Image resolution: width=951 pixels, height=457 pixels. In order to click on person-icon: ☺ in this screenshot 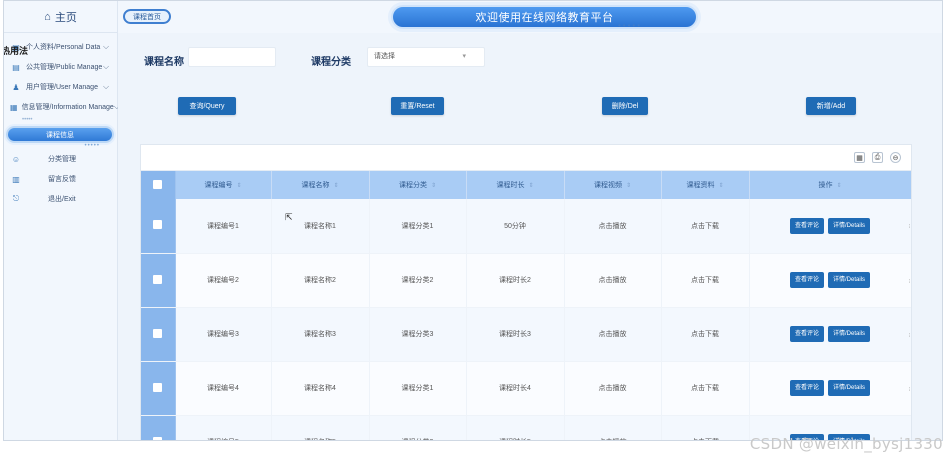, I will do `click(16, 159)`.